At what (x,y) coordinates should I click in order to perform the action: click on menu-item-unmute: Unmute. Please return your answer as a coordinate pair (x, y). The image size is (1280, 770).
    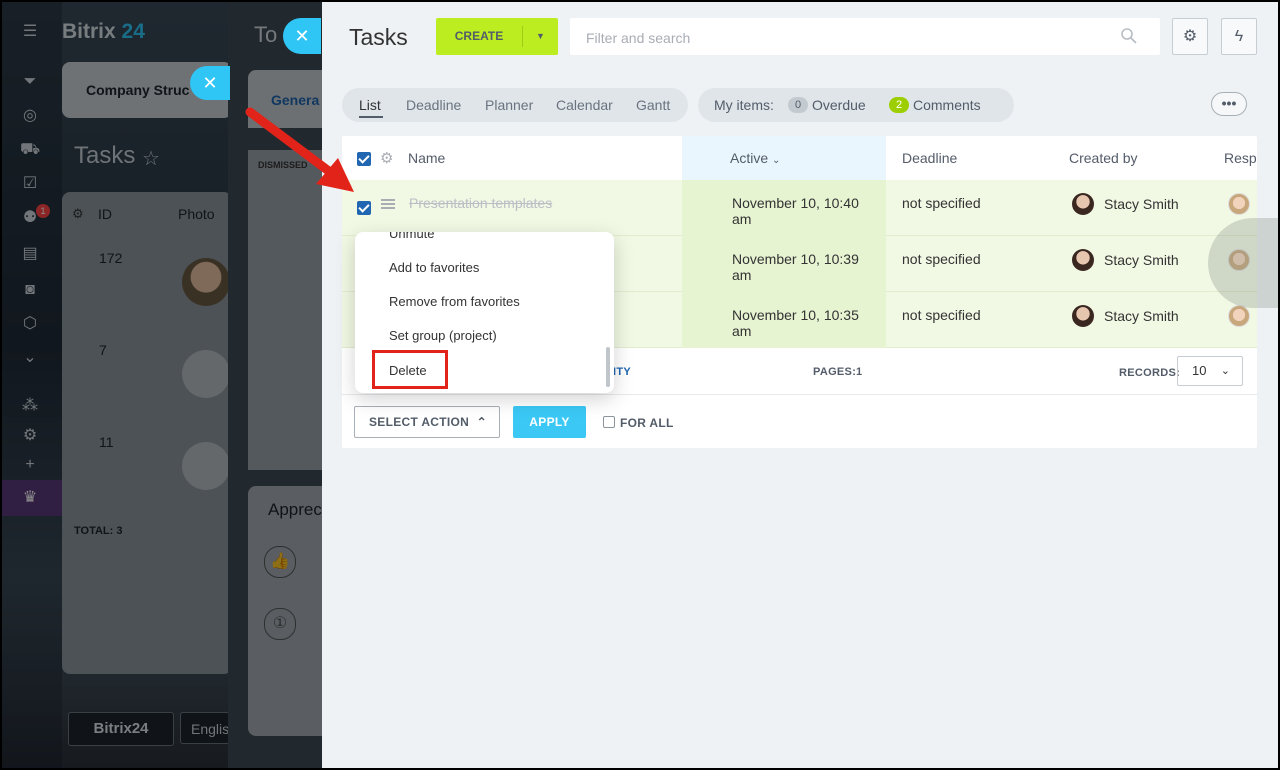
    Looking at the image, I should click on (412, 236).